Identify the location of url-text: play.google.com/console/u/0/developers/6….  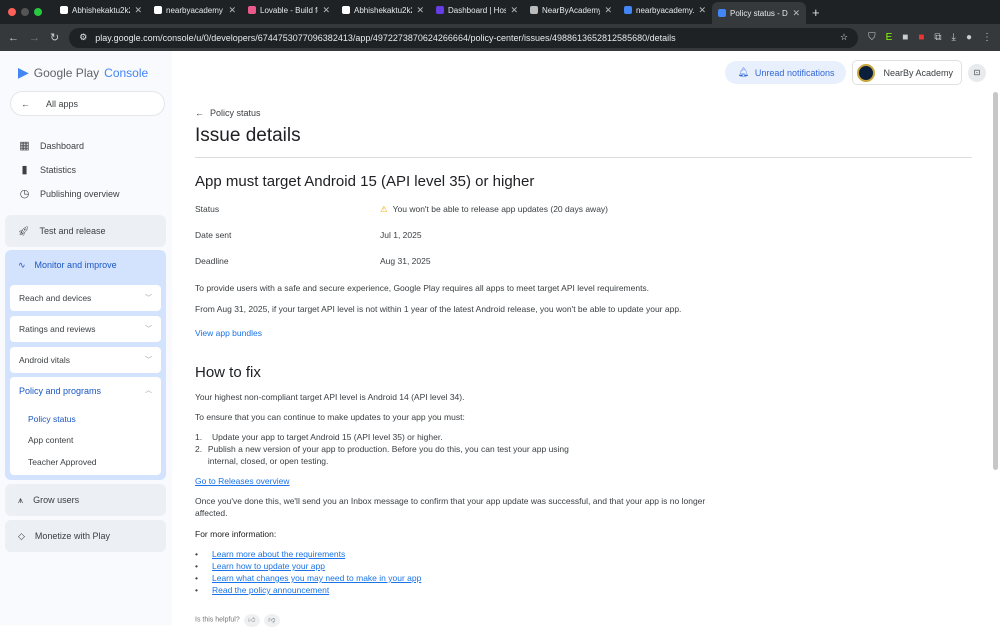
(385, 38).